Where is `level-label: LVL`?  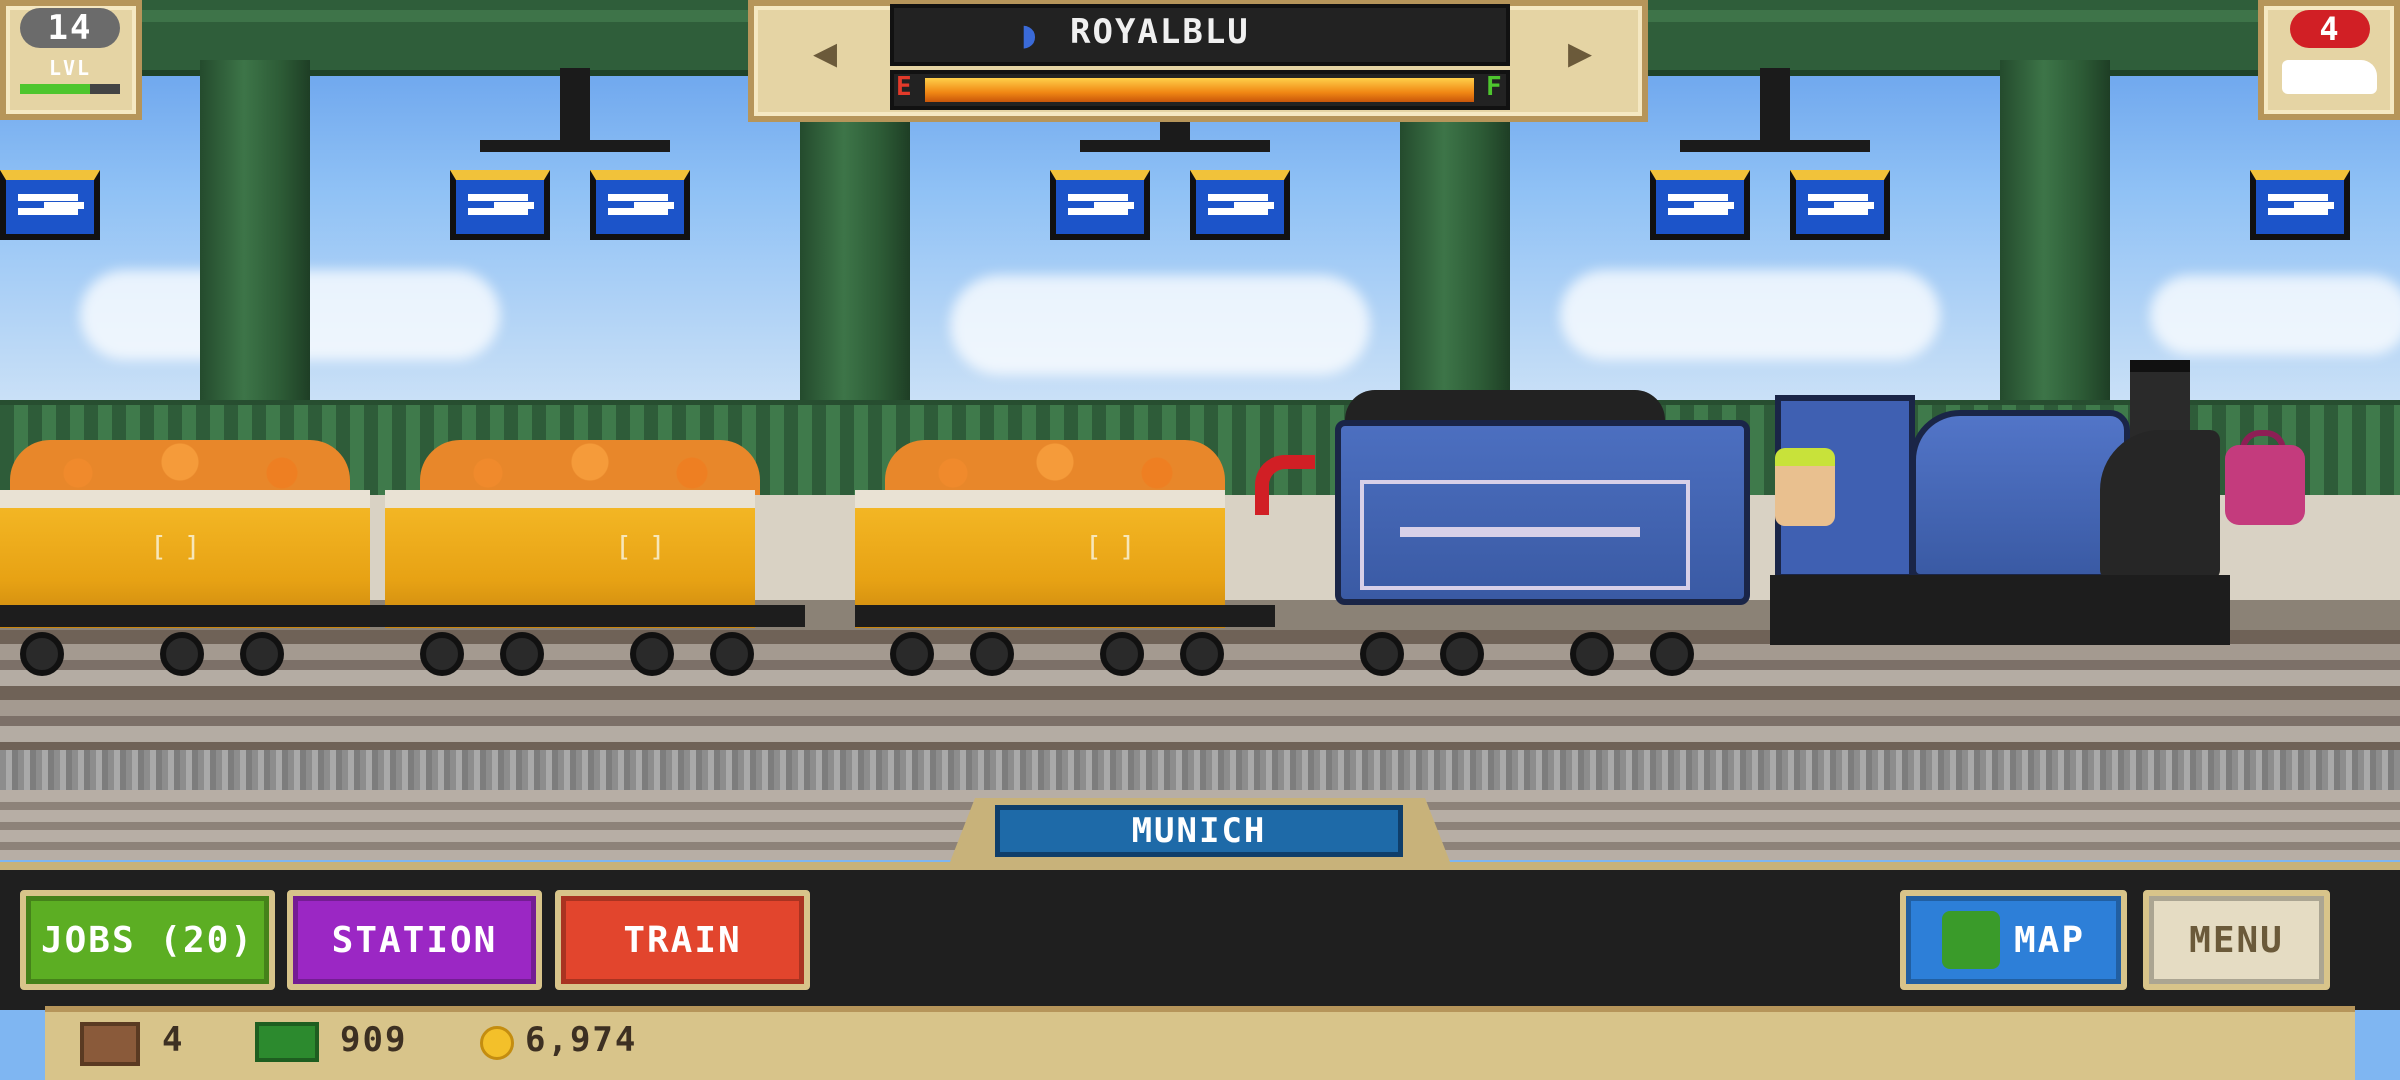
level-label: LVL is located at coordinates (70, 68).